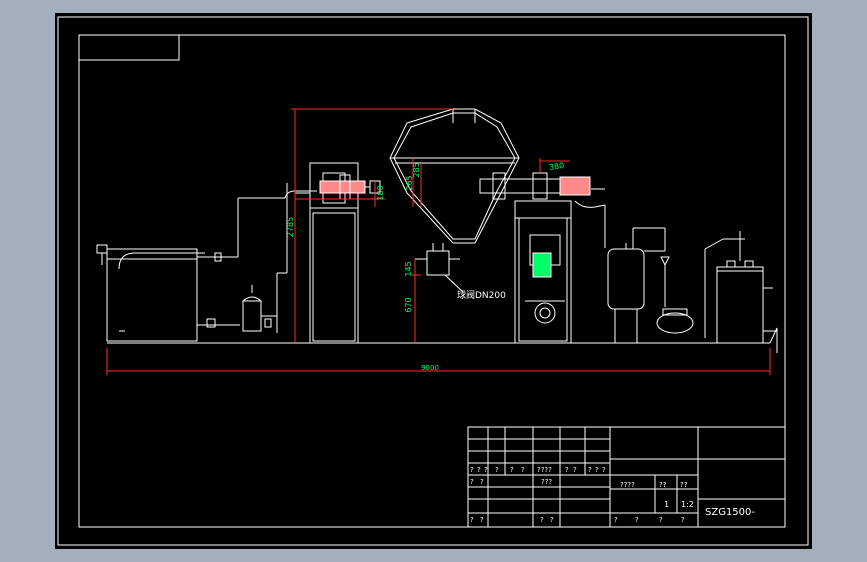  What do you see at coordinates (687, 504) in the screenshot?
I see `tb-value-scale: 1:2` at bounding box center [687, 504].